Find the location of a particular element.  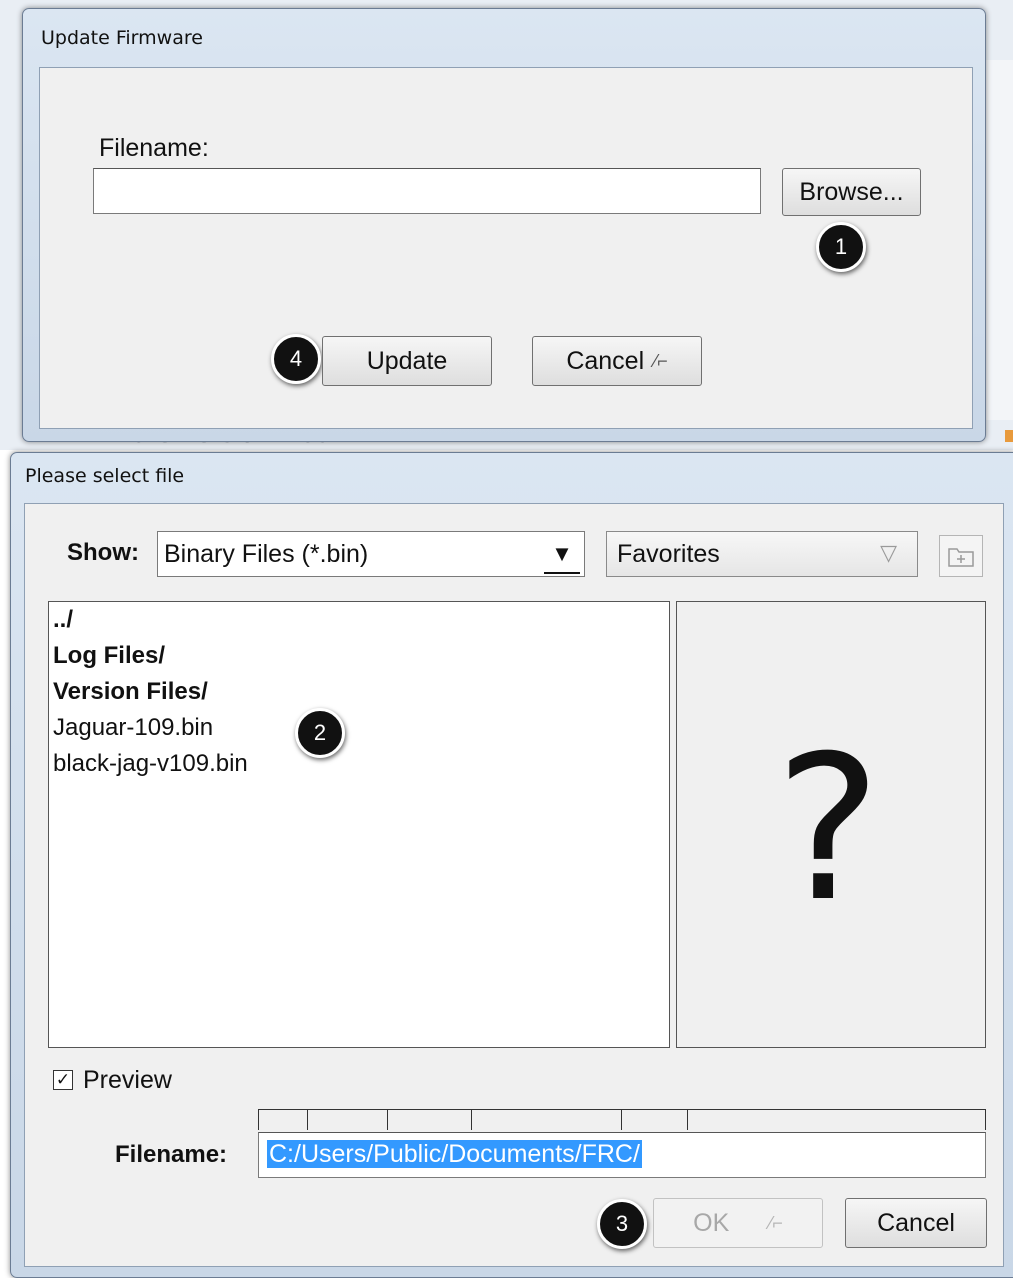

favorites-menu: Favorites ▽ is located at coordinates (762, 554).